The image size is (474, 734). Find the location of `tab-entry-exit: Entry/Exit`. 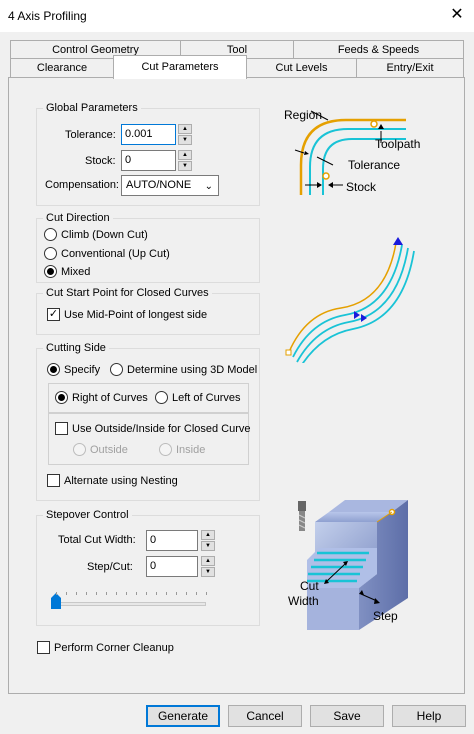

tab-entry-exit: Entry/Exit is located at coordinates (410, 67).